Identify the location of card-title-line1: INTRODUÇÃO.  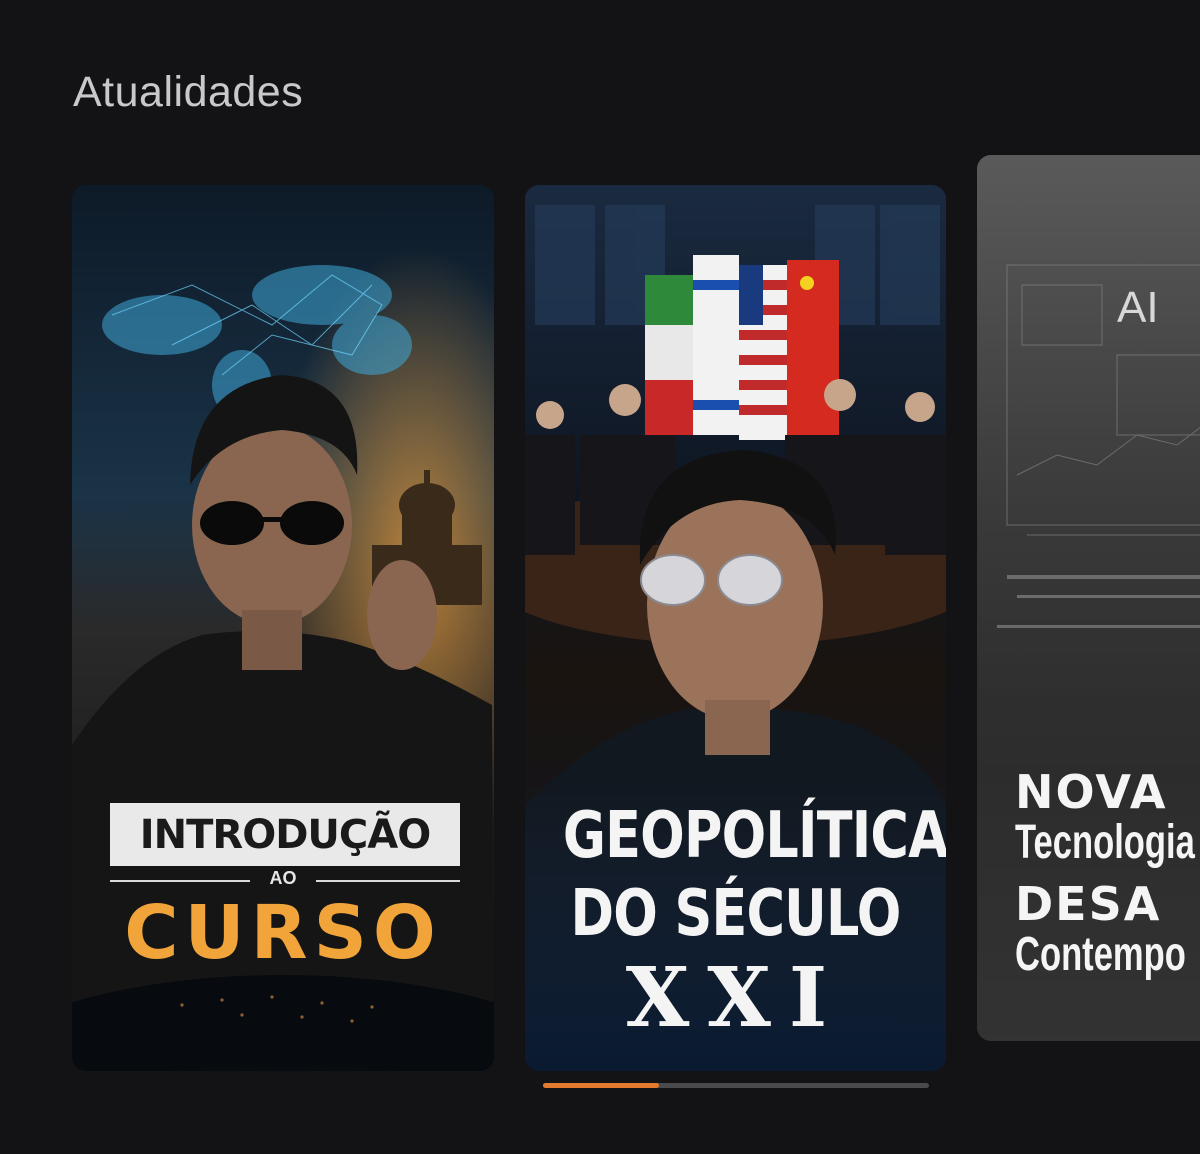
(285, 834).